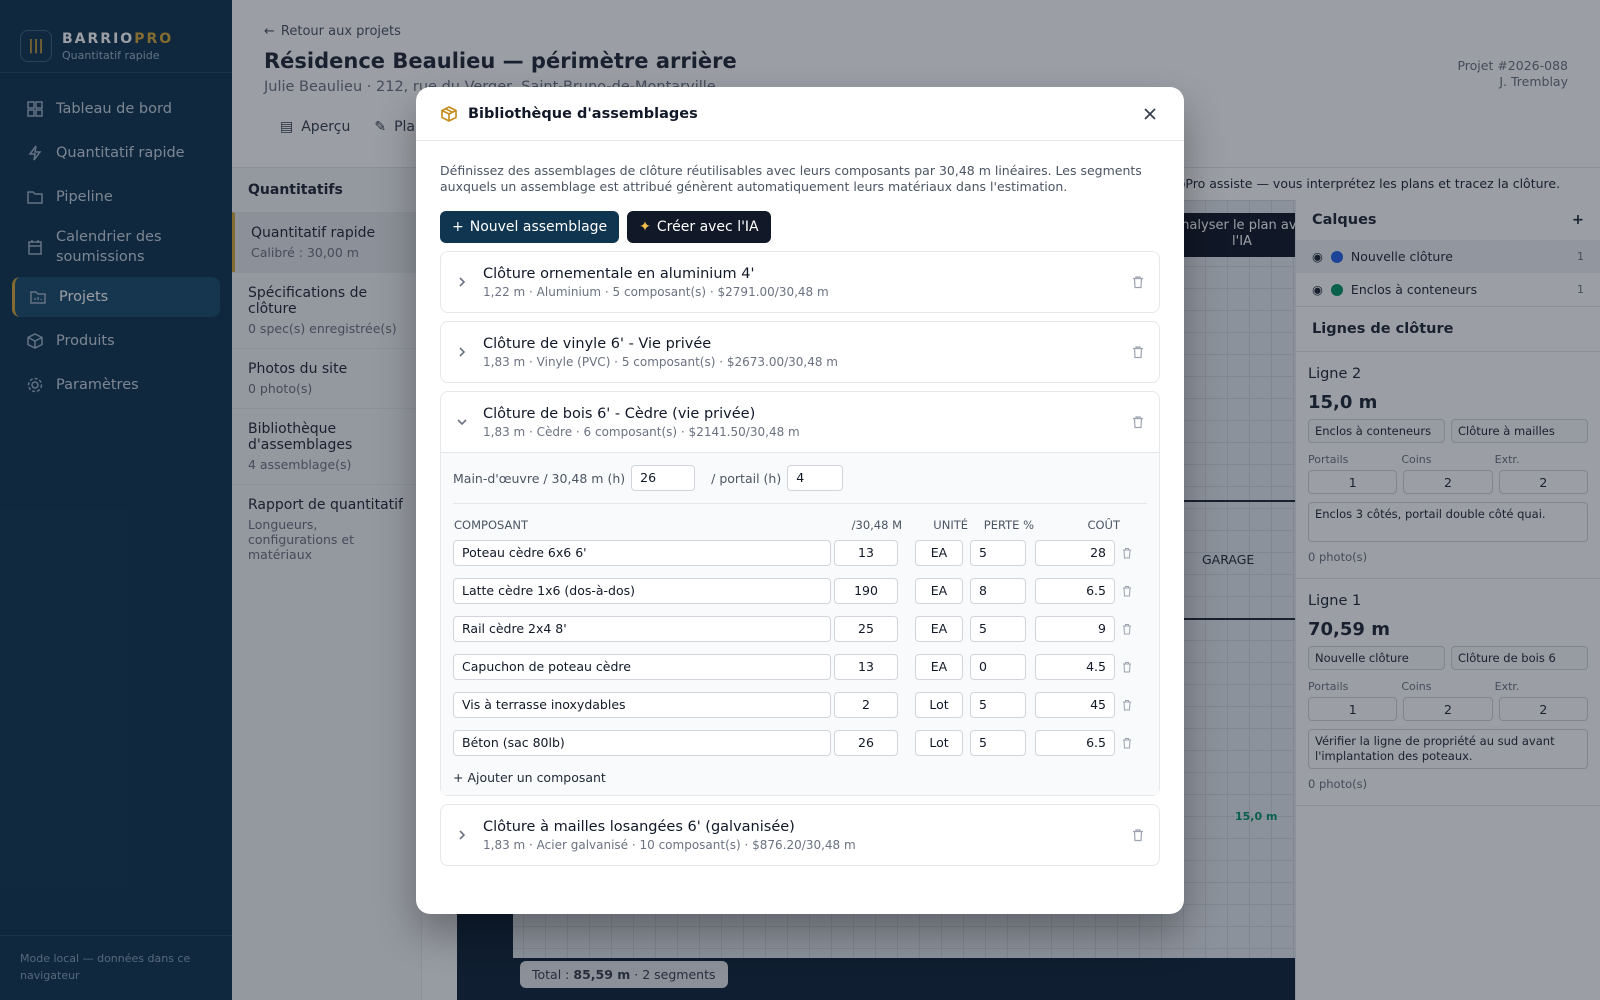 The height and width of the screenshot is (1000, 1600). I want to click on component-row: Poteau cèdre 6x6 6' 13 EA 5 28, so click(800, 553).